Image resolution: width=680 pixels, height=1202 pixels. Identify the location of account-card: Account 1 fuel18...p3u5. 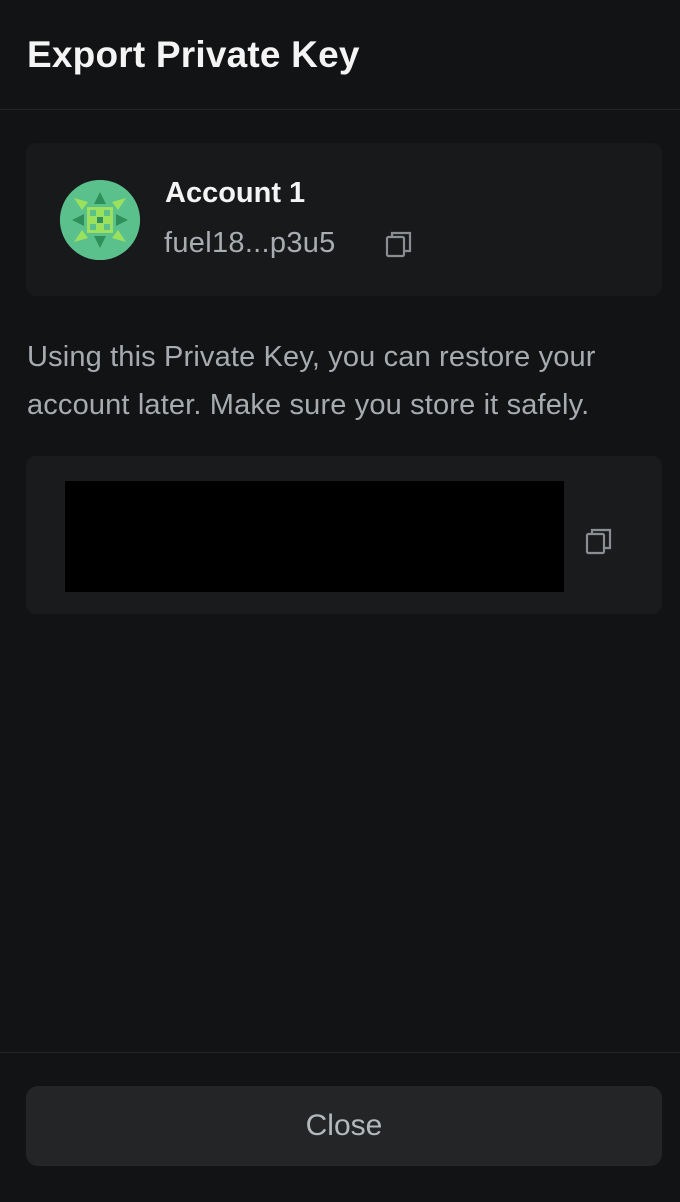
(344, 219).